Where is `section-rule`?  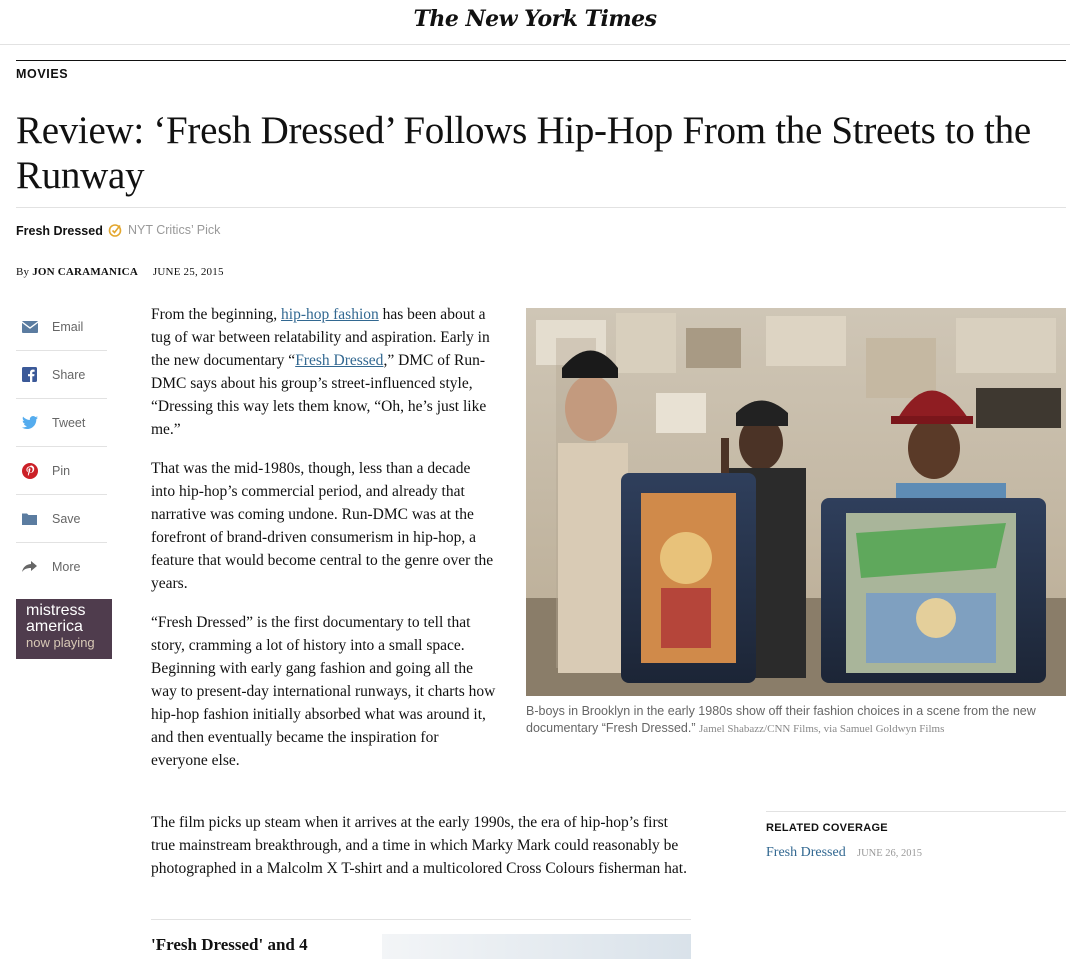 section-rule is located at coordinates (541, 60).